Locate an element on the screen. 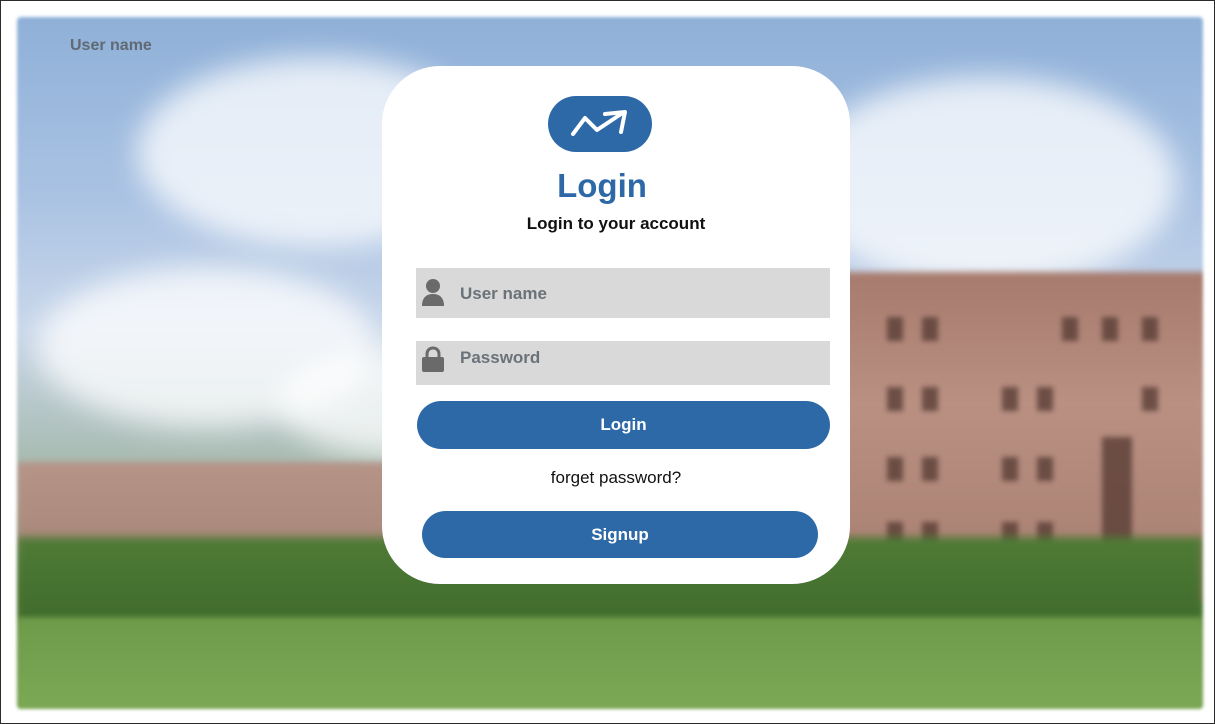  trend-arrow-icon is located at coordinates (600, 124).